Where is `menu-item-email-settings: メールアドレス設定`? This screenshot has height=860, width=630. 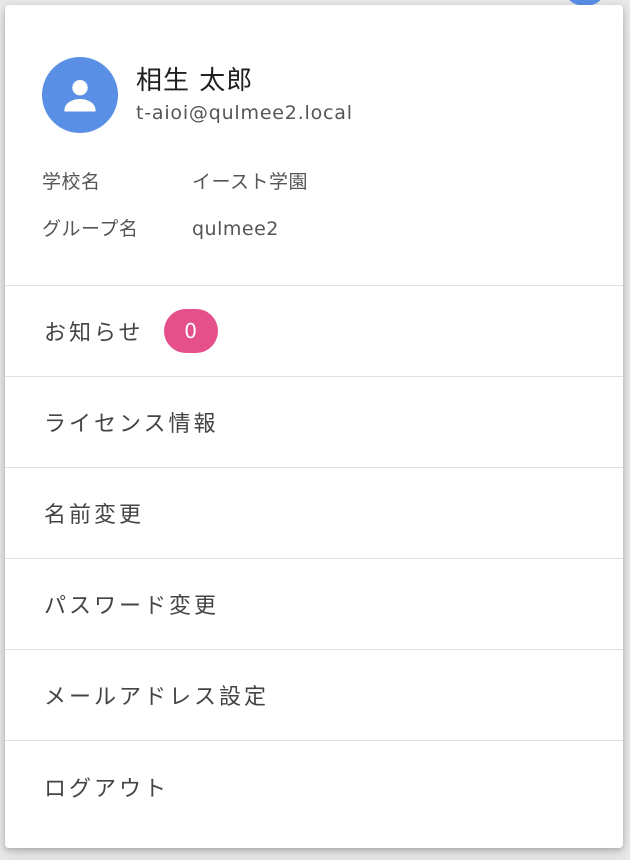 menu-item-email-settings: メールアドレス設定 is located at coordinates (314, 695).